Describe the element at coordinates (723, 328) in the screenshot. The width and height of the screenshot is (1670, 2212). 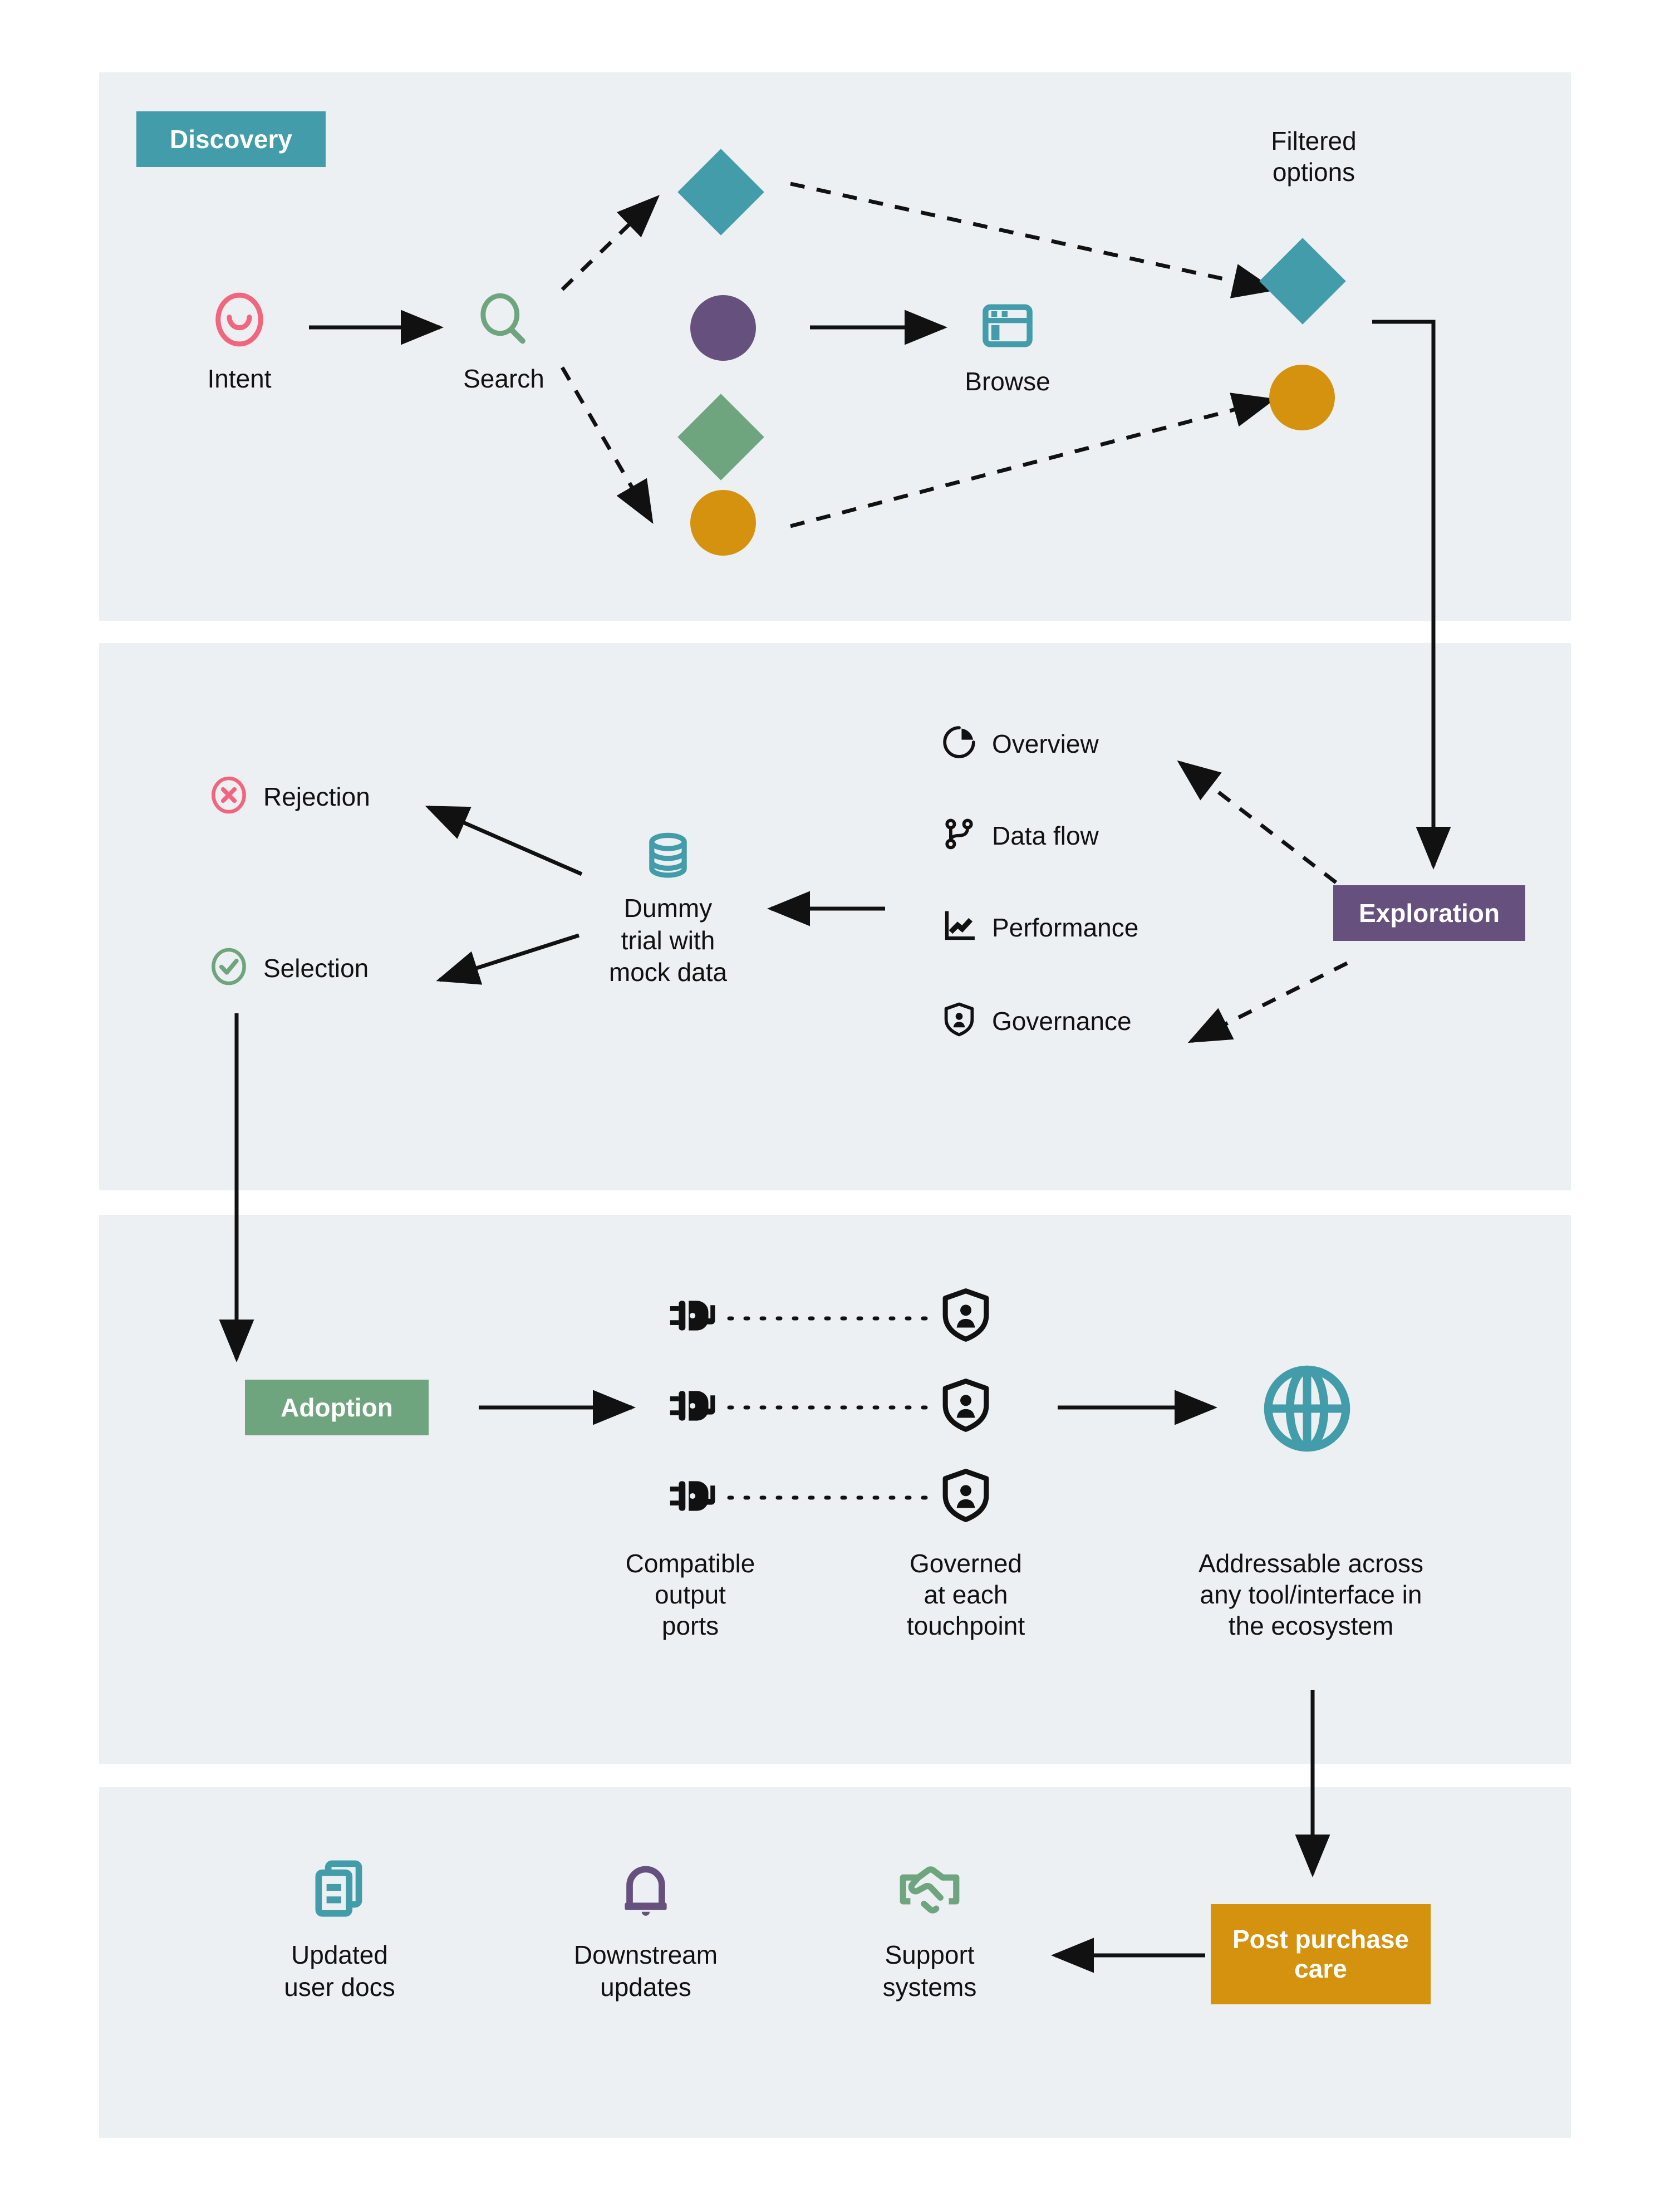
I see `result-shape-circle-purple` at that location.